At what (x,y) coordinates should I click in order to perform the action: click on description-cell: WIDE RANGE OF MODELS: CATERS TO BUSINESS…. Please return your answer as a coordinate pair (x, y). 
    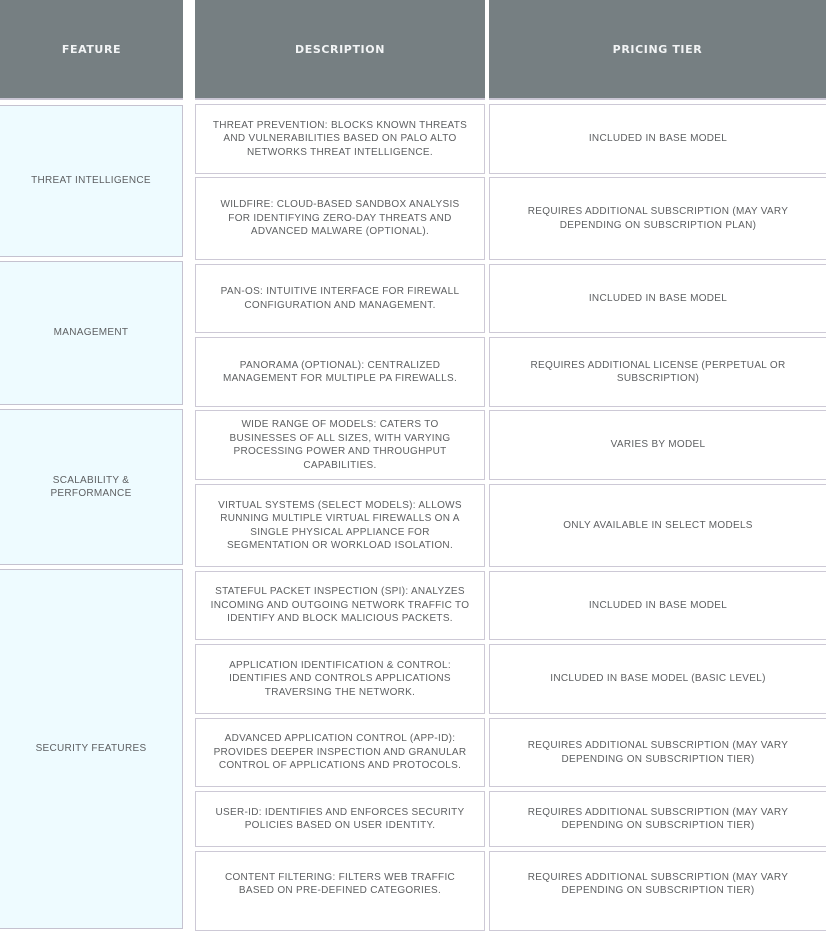
    Looking at the image, I should click on (340, 445).